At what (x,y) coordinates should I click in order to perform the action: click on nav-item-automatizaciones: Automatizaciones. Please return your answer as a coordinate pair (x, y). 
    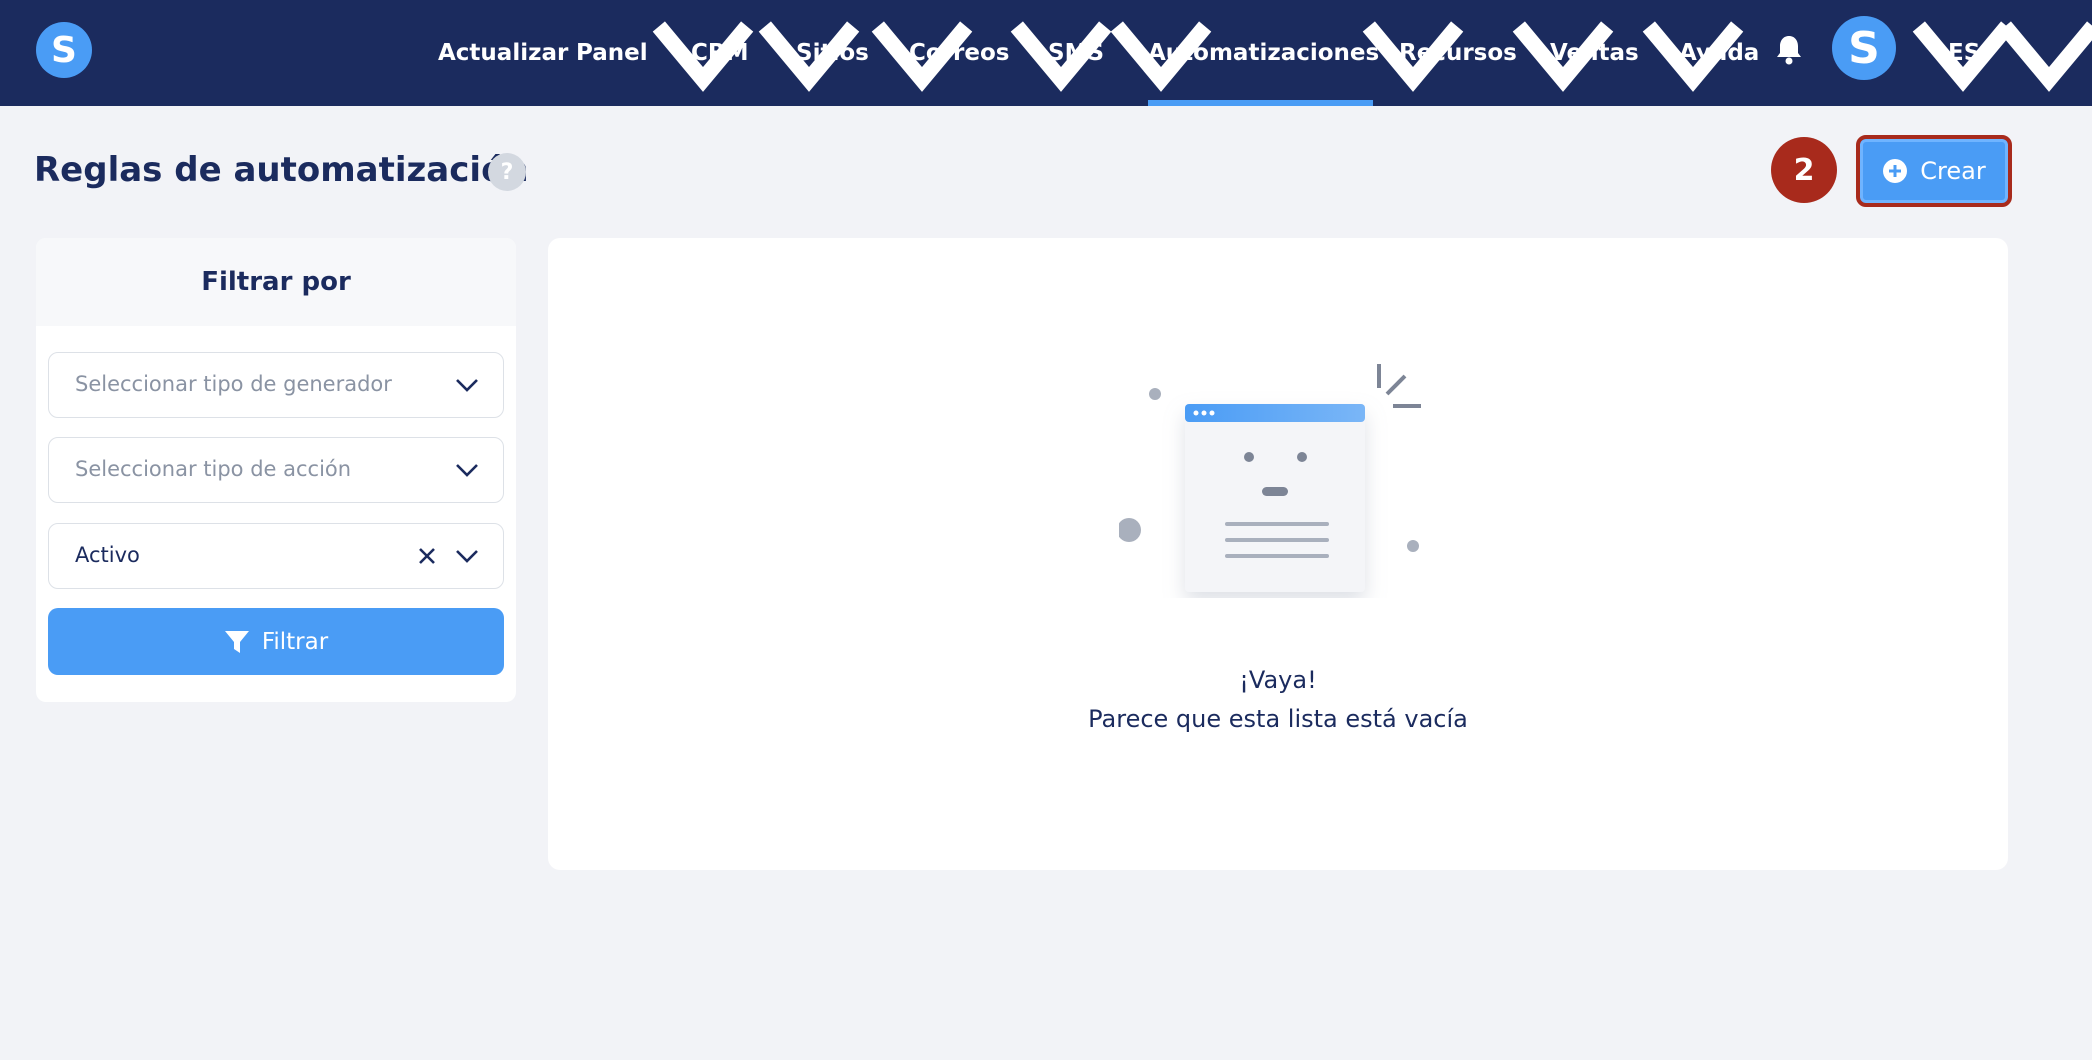
    Looking at the image, I should click on (1263, 53).